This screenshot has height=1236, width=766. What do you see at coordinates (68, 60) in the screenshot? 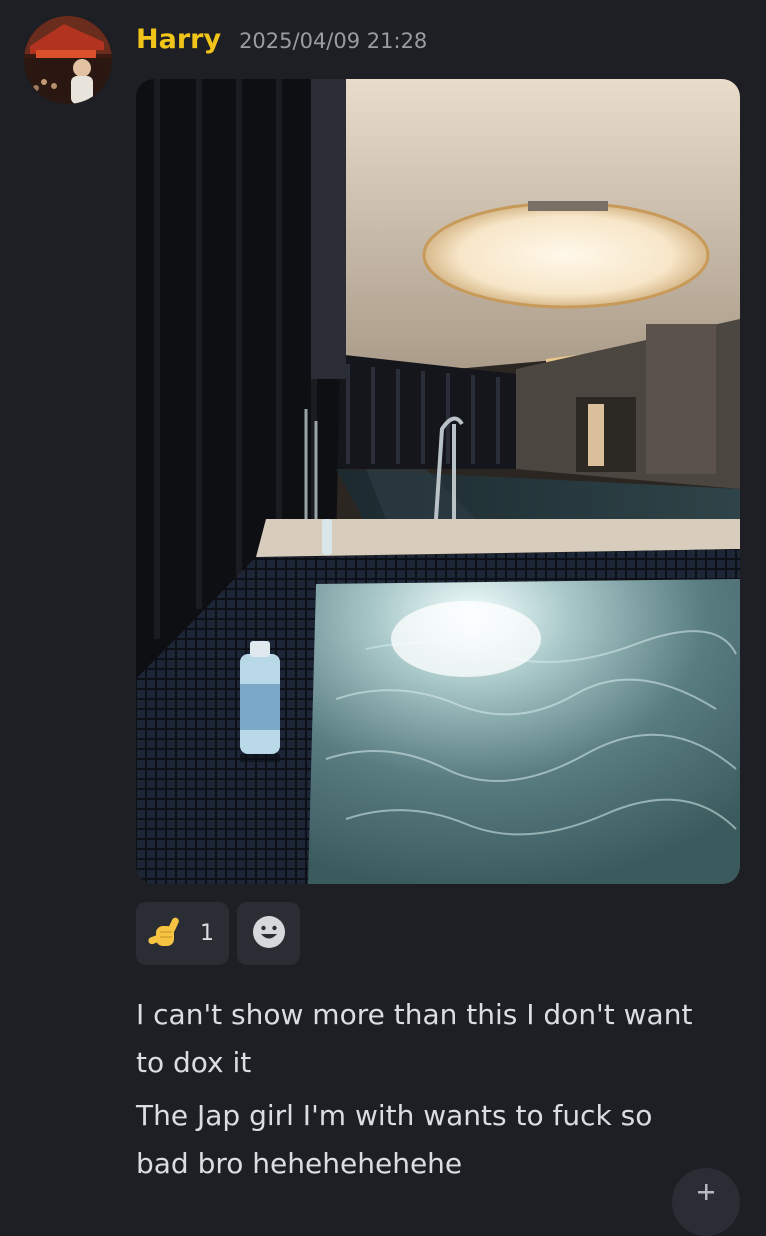
I see `user-avatar` at bounding box center [68, 60].